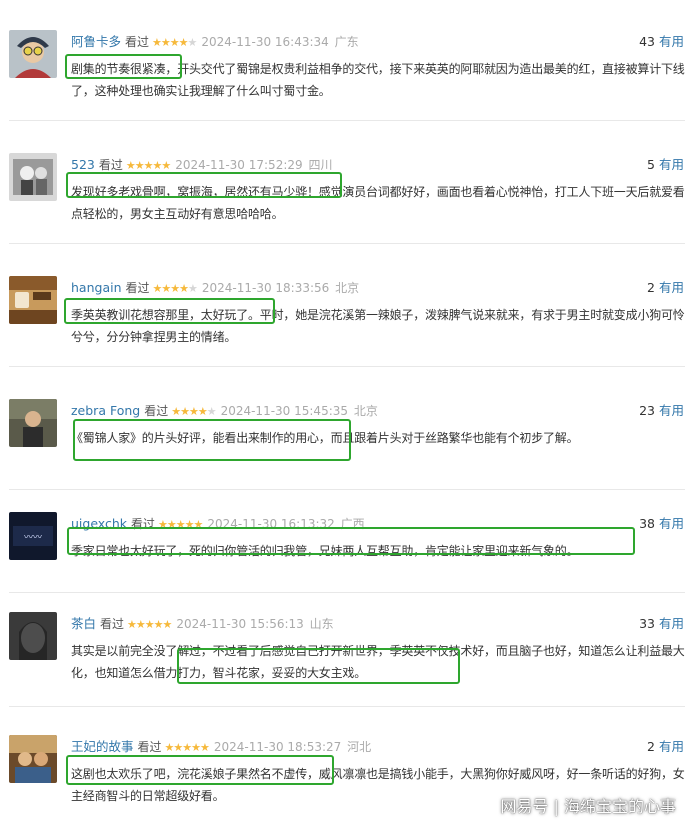  Describe the element at coordinates (588, 806) in the screenshot. I see `watermark: 网易号 | 海绵宝宝的心事` at that location.